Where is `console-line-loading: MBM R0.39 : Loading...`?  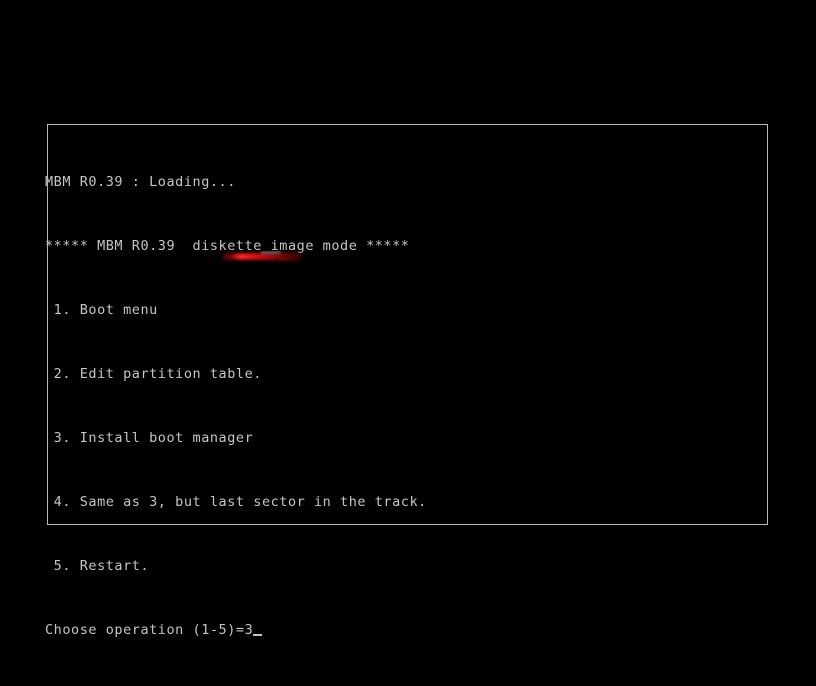
console-line-loading: MBM R0.39 : Loading... is located at coordinates (140, 182).